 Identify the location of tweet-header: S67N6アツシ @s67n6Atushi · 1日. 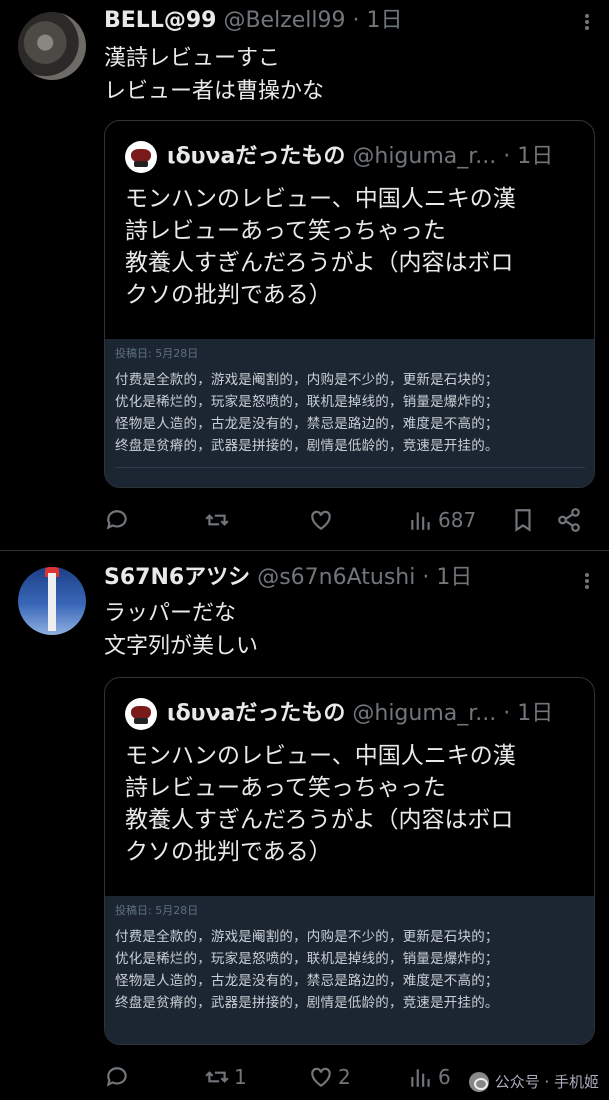
(288, 578).